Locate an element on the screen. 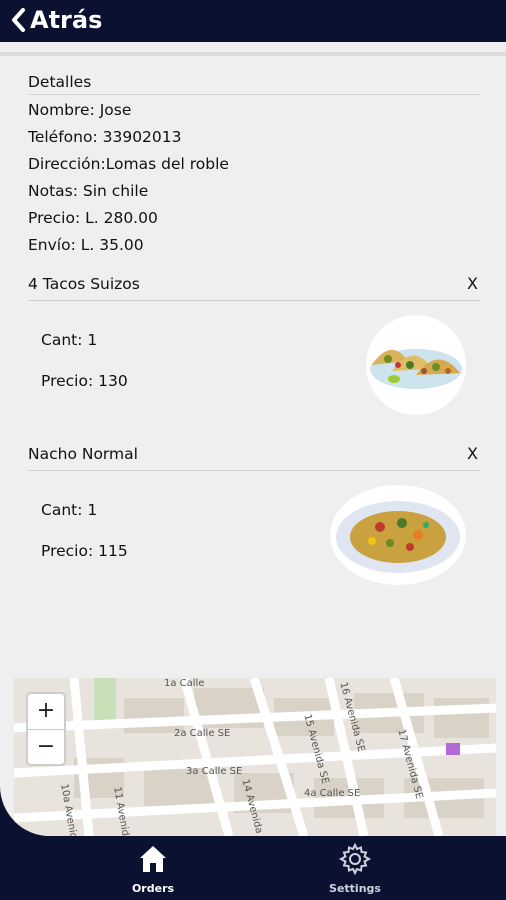 Image resolution: width=506 pixels, height=900 pixels. back-button: Atrás is located at coordinates (56, 20).